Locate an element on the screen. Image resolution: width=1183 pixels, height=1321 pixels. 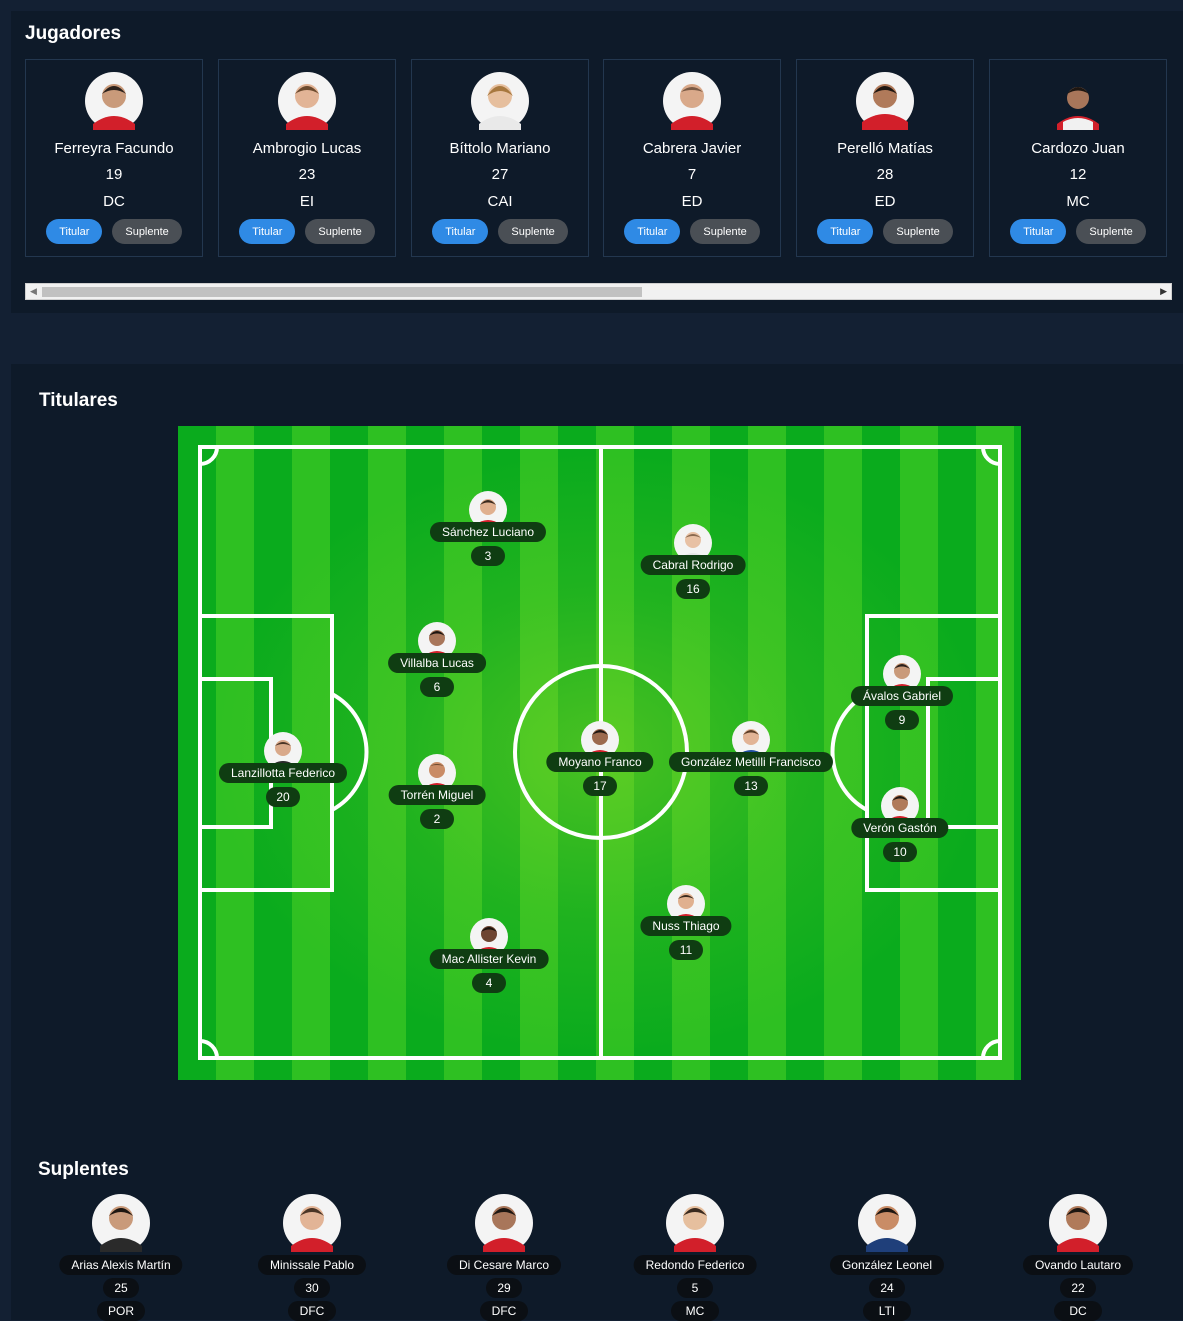
player-card: Cardozo Juan 12 MC Titular Suplente is located at coordinates (1078, 158).